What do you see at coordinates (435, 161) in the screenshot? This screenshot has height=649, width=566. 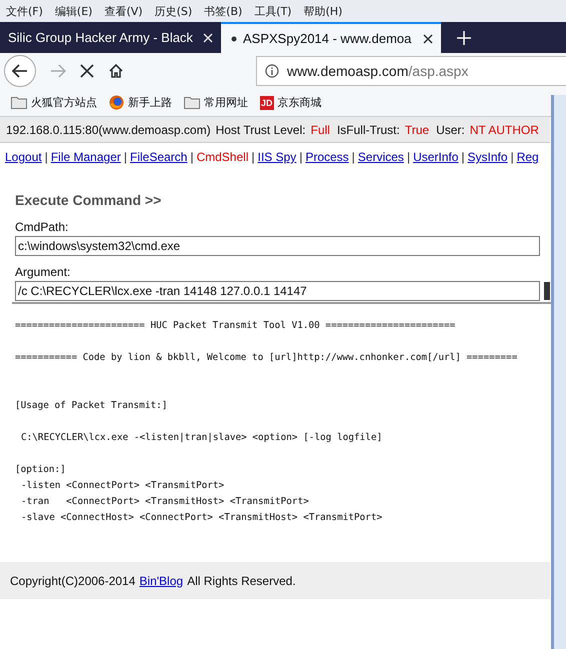 I see `nav-link: UserInfo` at bounding box center [435, 161].